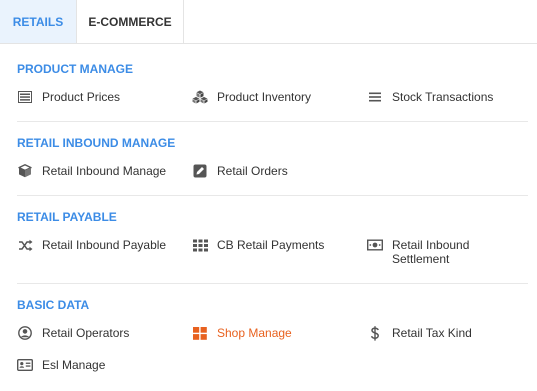 The height and width of the screenshot is (391, 537). Describe the element at coordinates (200, 245) in the screenshot. I see `grid-icon` at that location.